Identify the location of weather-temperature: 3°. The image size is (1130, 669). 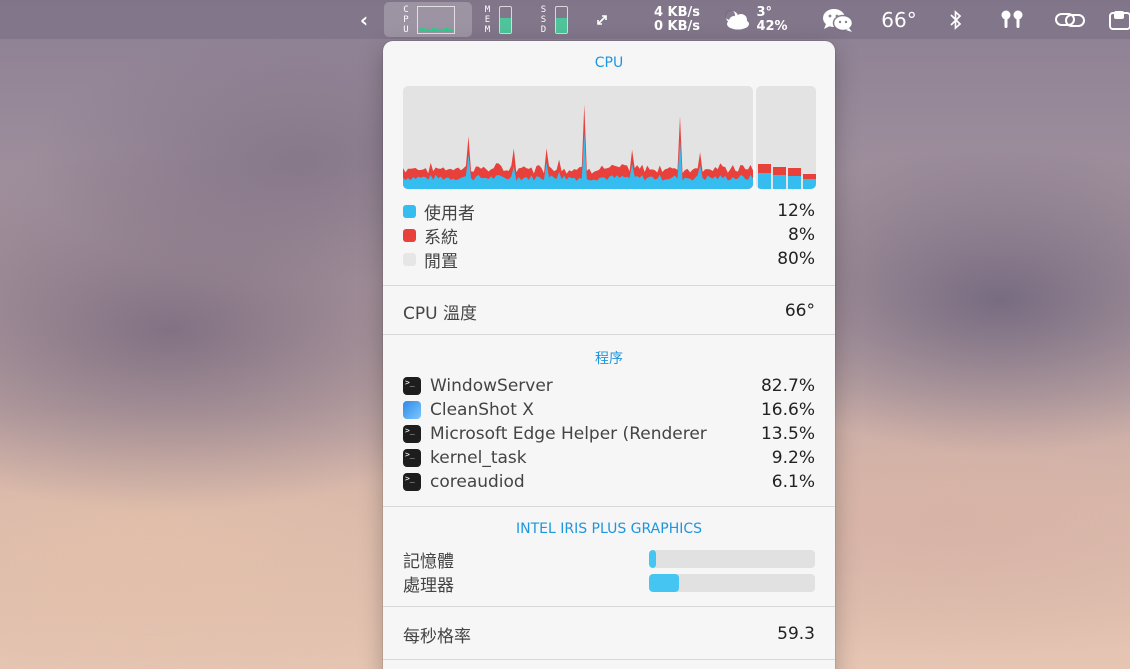
(764, 12).